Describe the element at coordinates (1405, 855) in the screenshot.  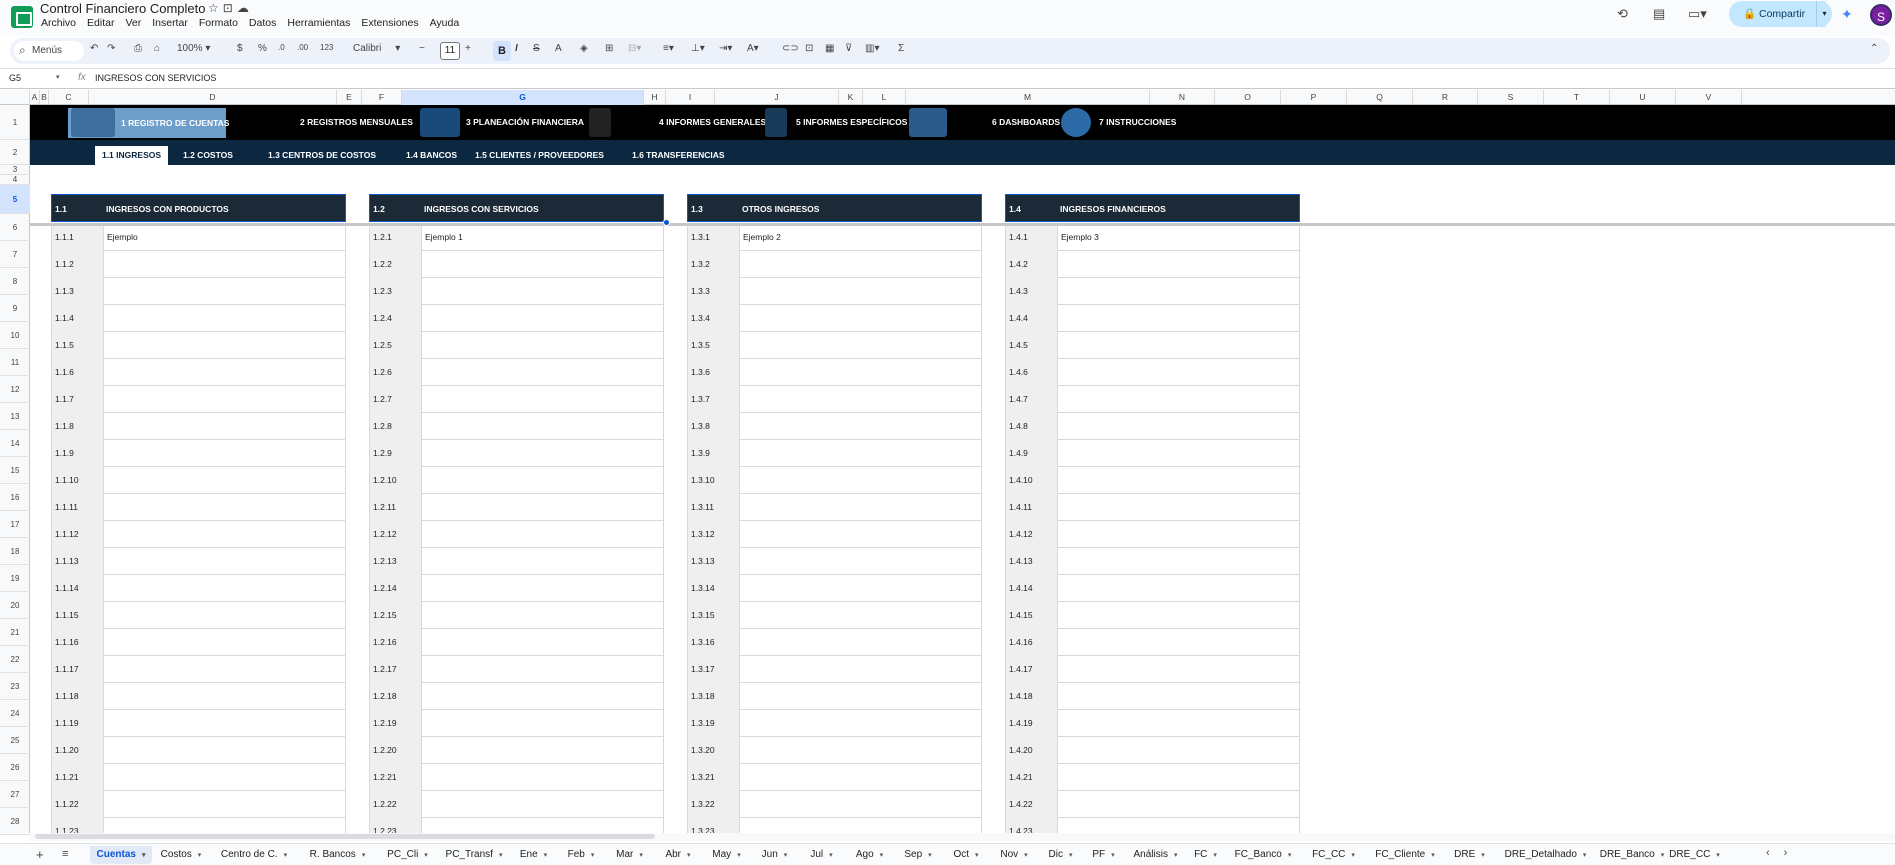
I see `sheet-tab: FC_Cliente ▾` at that location.